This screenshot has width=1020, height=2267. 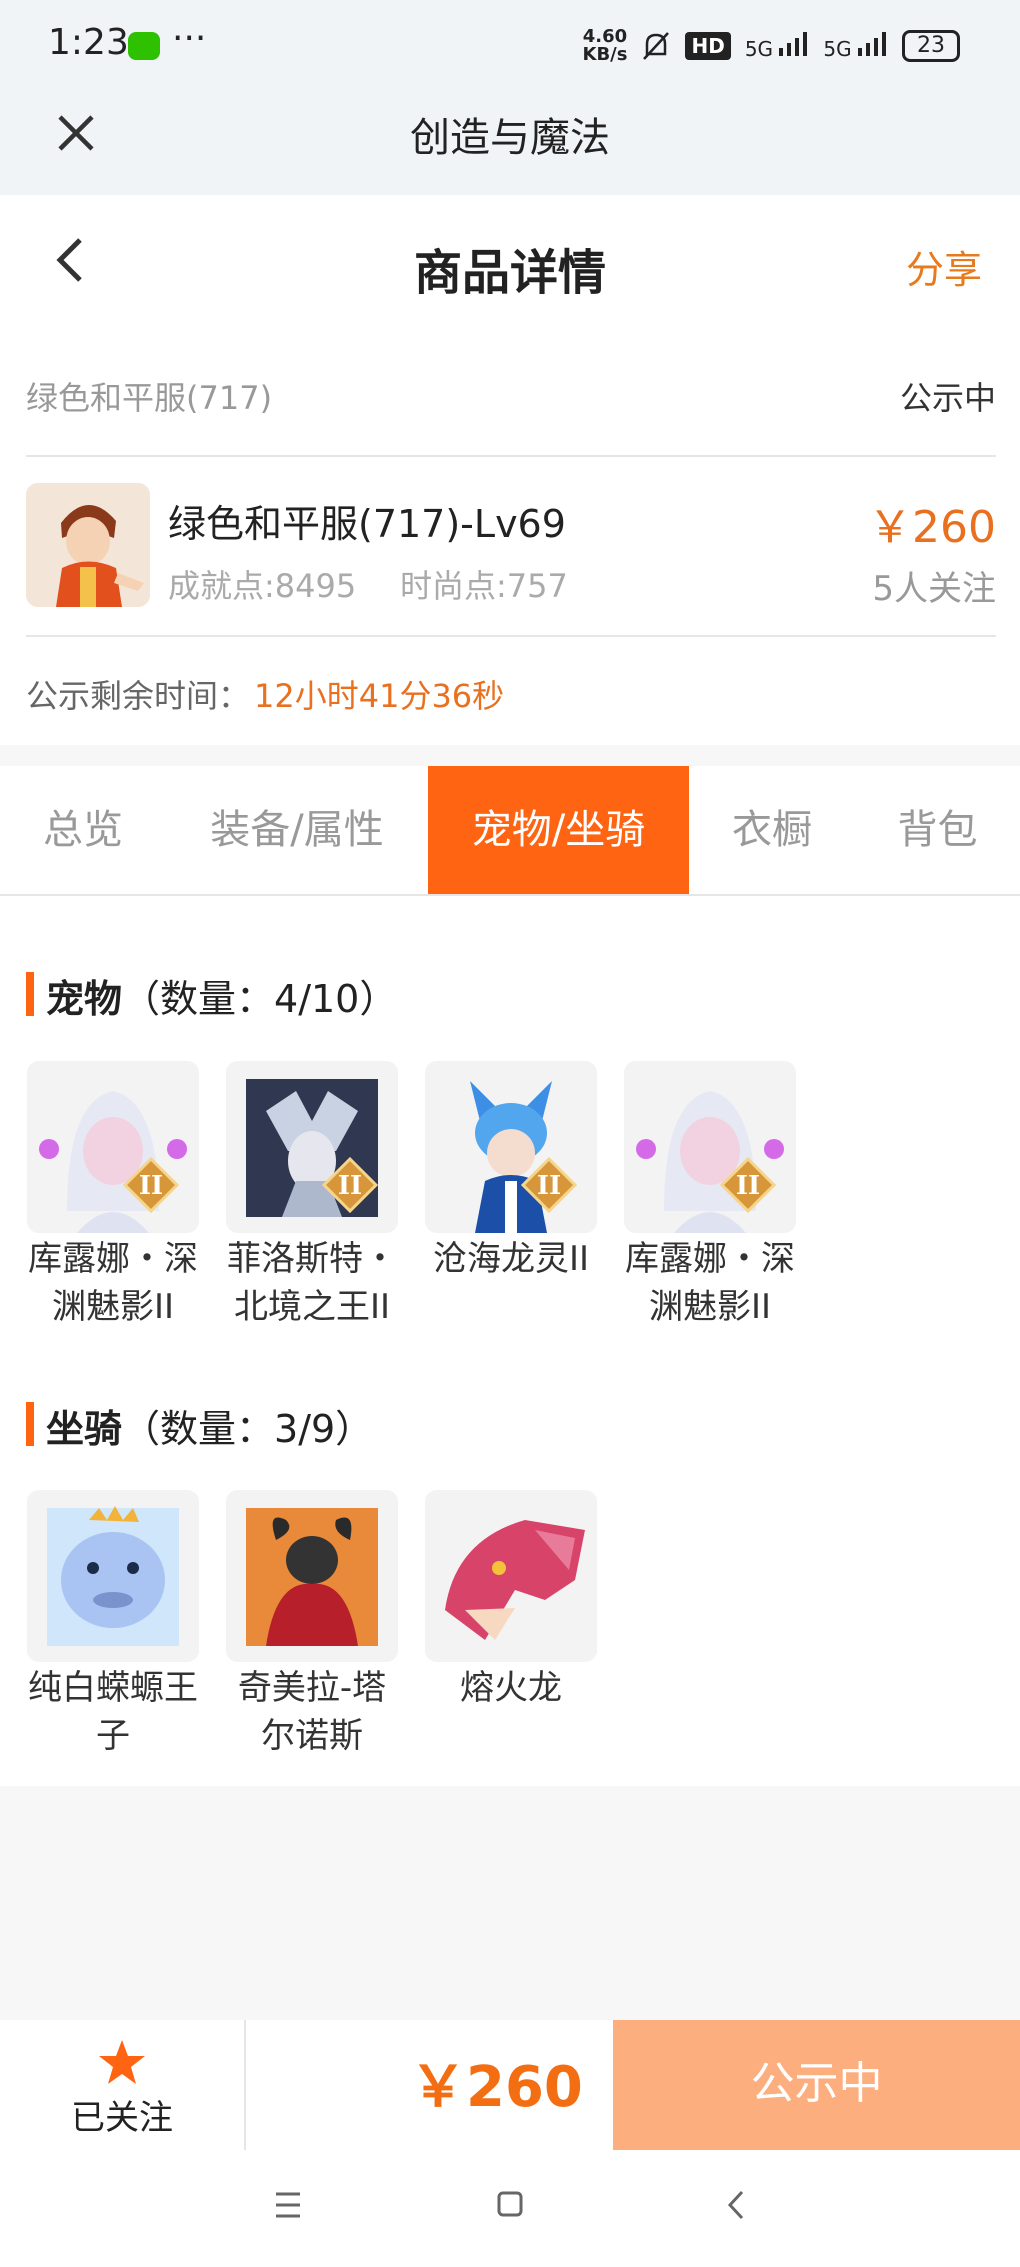 What do you see at coordinates (605, 54) in the screenshot?
I see `network-speed-unit: KB/s` at bounding box center [605, 54].